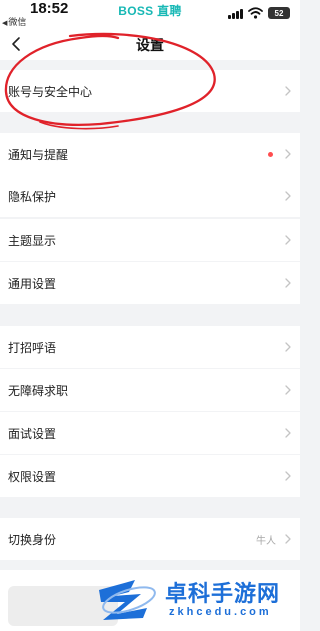 This screenshot has height=631, width=320. I want to click on status-icons: 52, so click(259, 13).